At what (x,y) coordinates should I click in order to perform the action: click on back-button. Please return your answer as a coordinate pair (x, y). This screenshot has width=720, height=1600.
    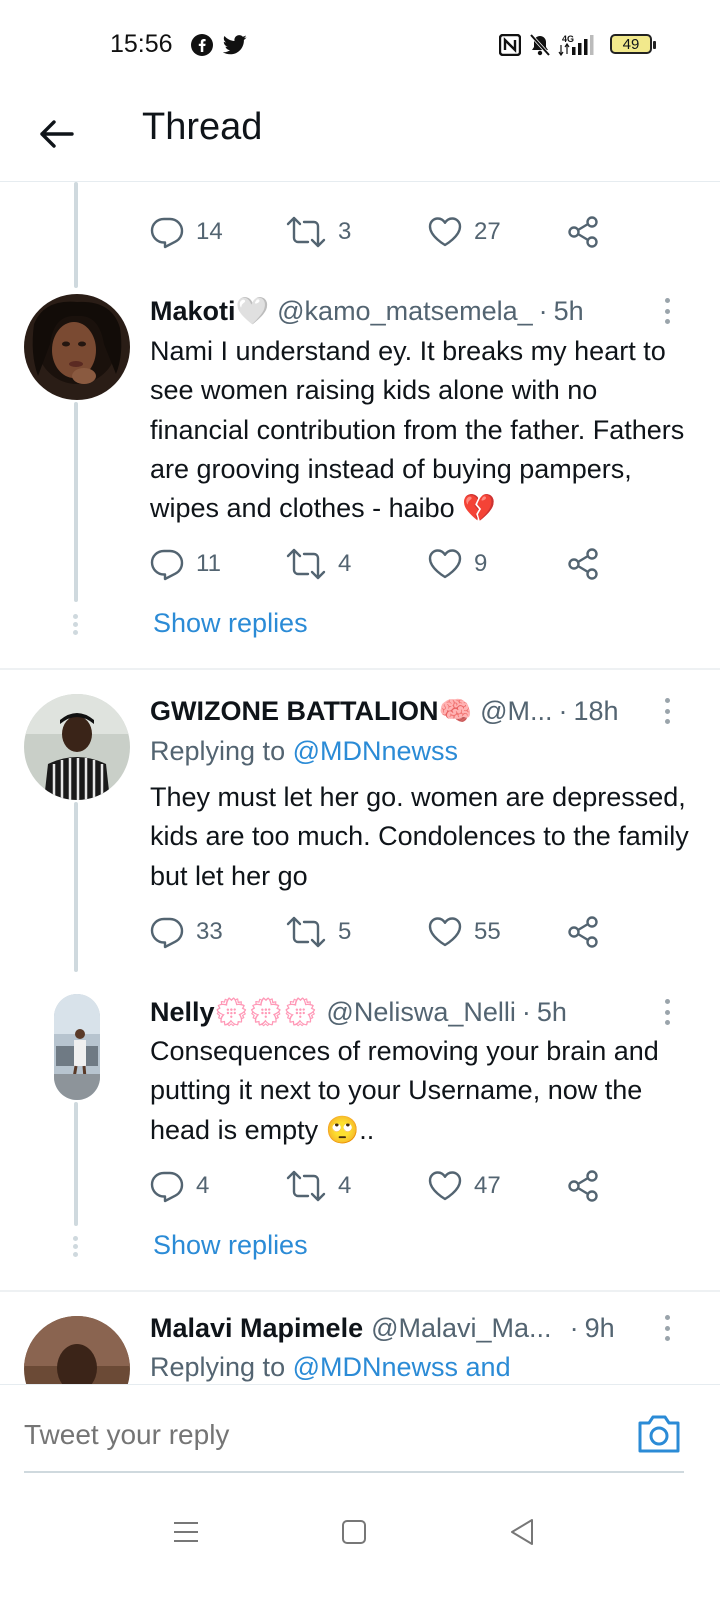
    Looking at the image, I should click on (56, 134).